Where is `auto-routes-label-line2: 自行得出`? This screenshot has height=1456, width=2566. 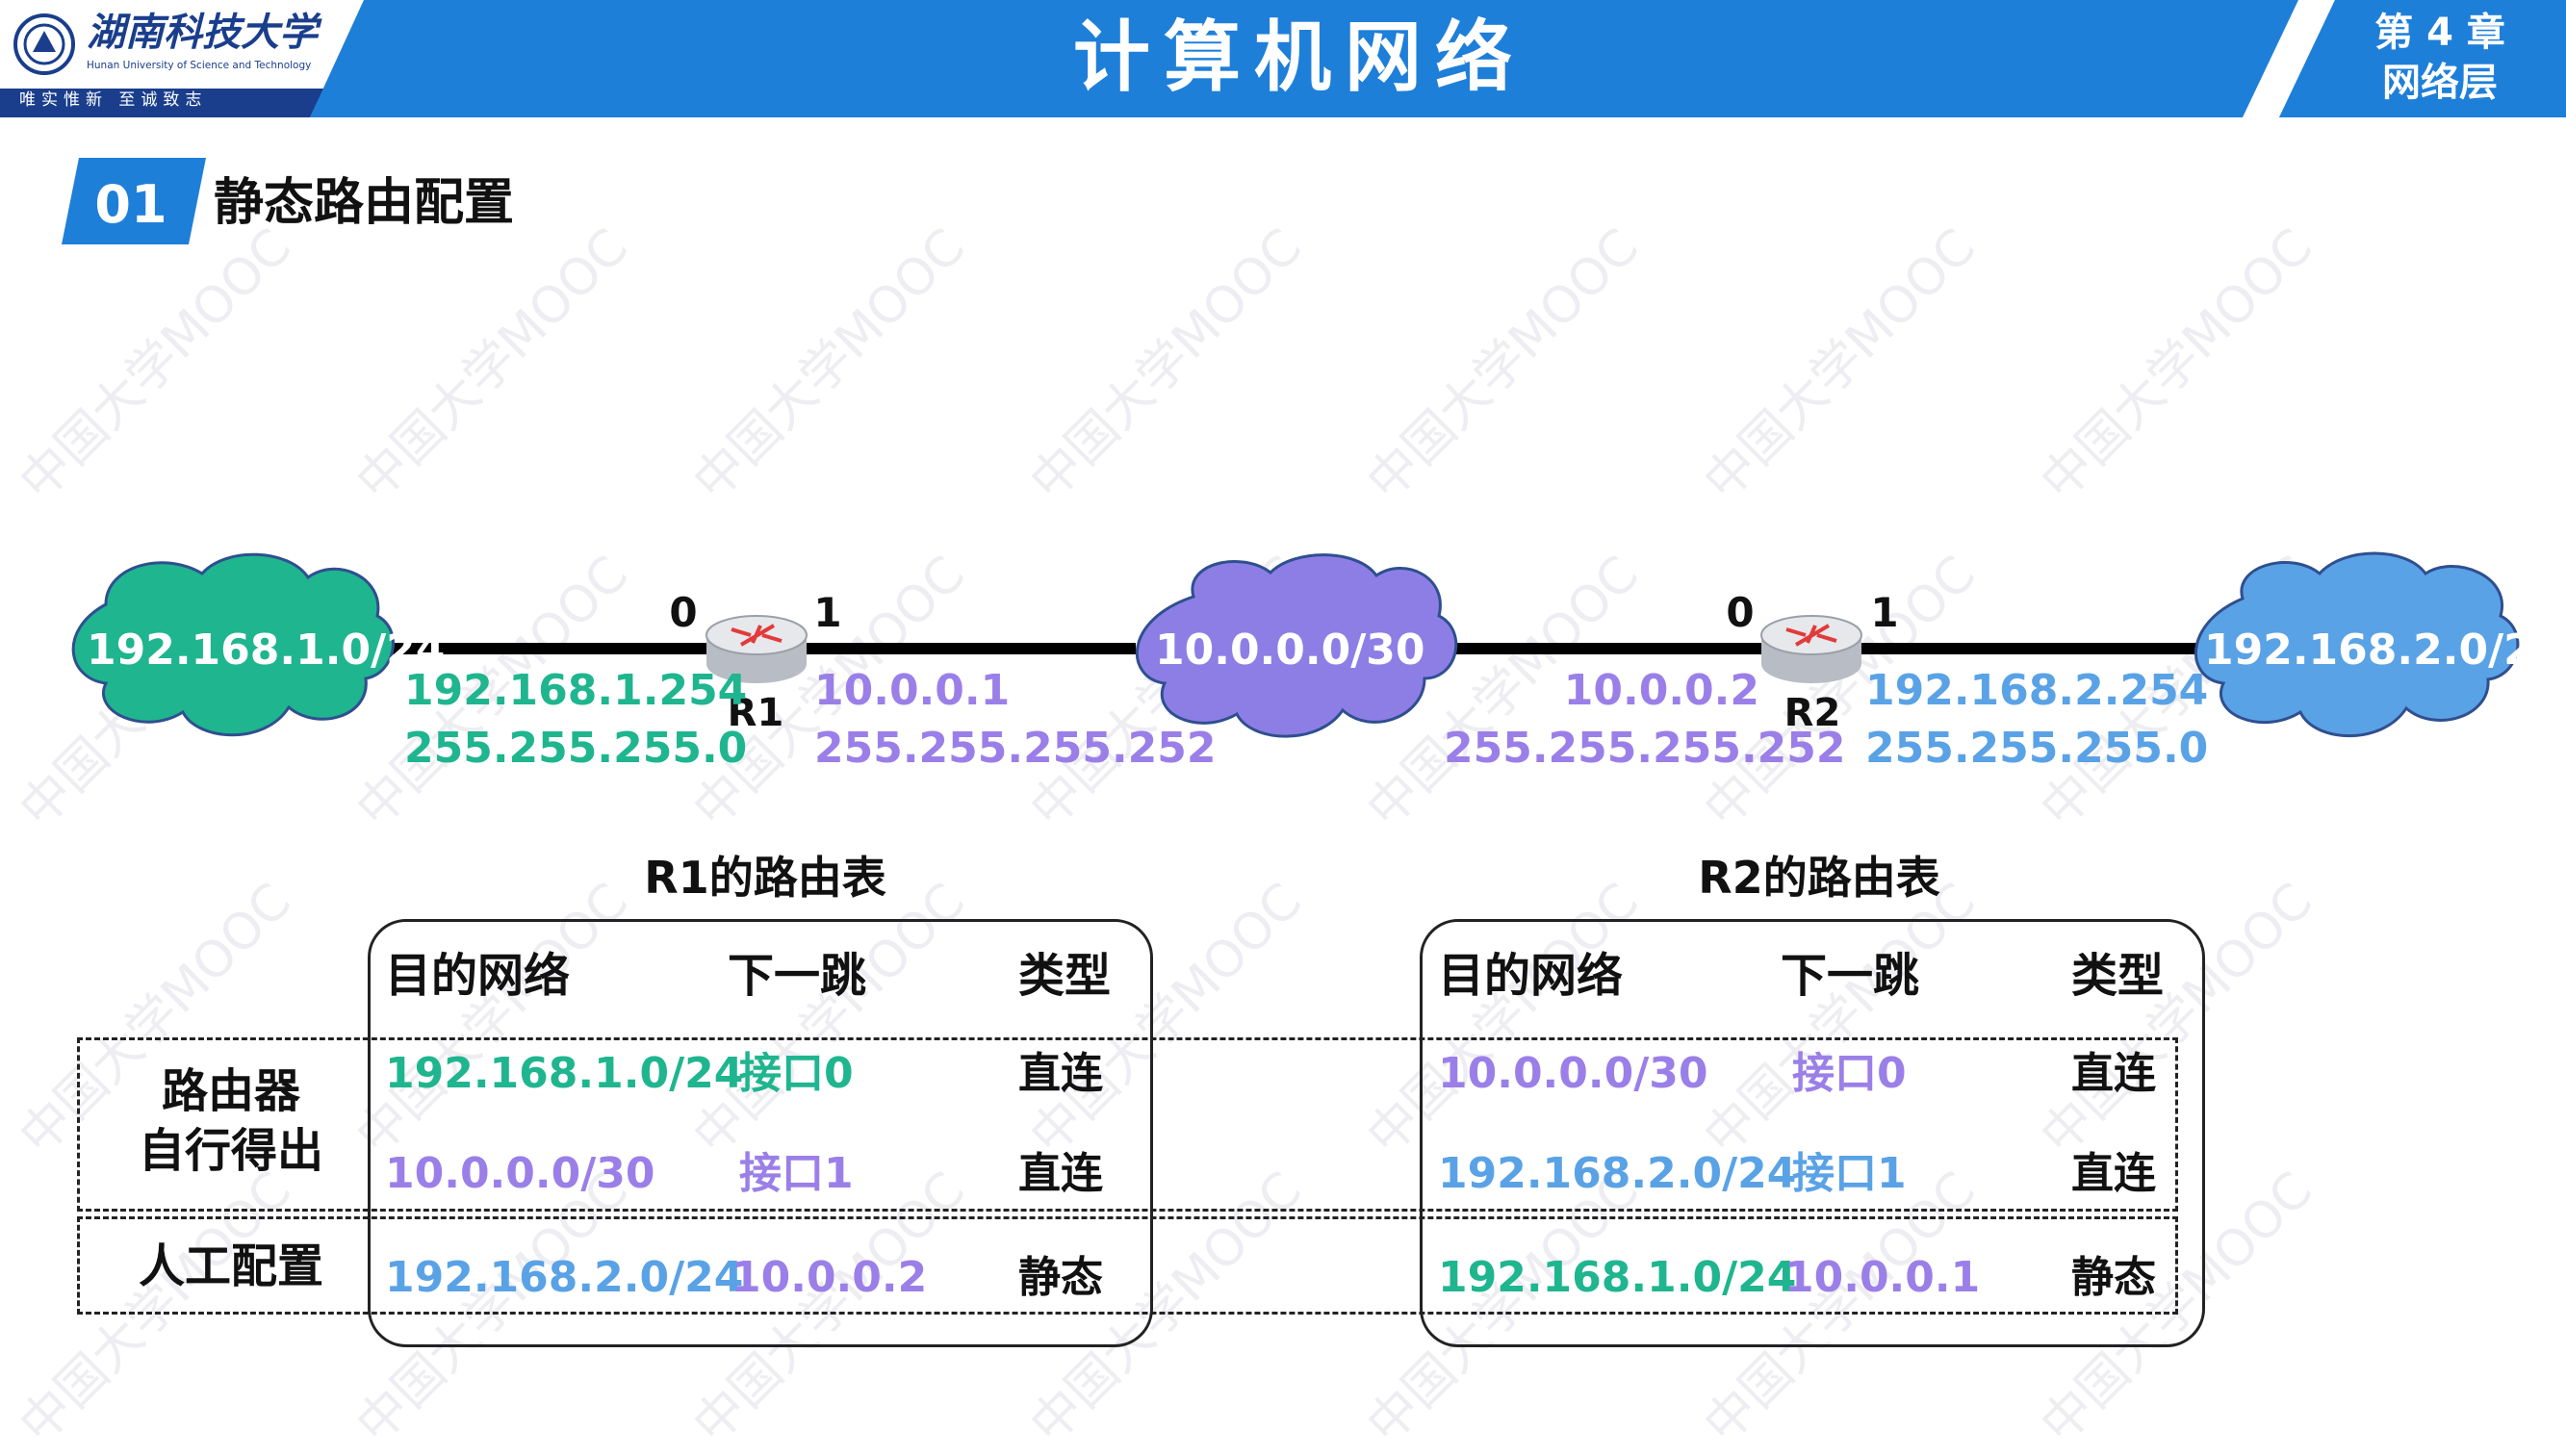 auto-routes-label-line2: 自行得出 is located at coordinates (230, 1151).